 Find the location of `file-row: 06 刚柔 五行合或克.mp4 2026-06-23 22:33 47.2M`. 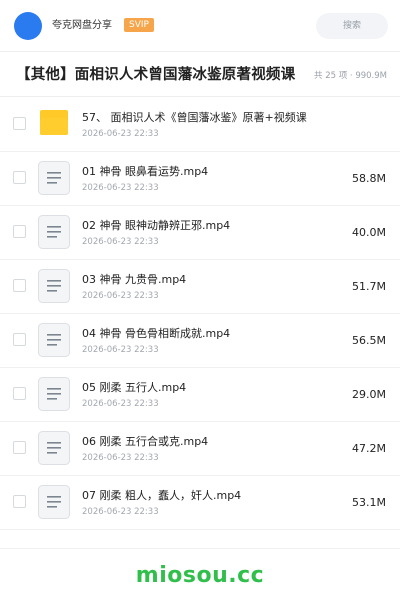

file-row: 06 刚柔 五行合或克.mp4 2026-06-23 22:33 47.2M is located at coordinates (200, 449).